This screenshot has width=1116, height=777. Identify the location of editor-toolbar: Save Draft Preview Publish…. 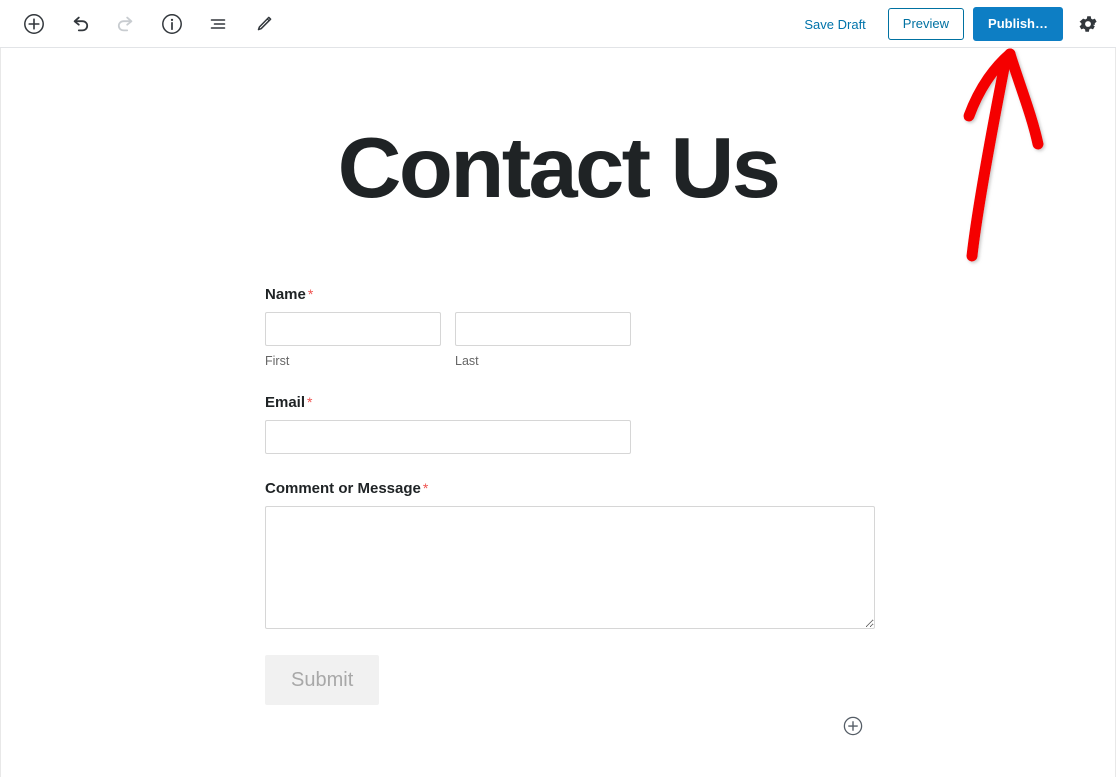
(558, 24).